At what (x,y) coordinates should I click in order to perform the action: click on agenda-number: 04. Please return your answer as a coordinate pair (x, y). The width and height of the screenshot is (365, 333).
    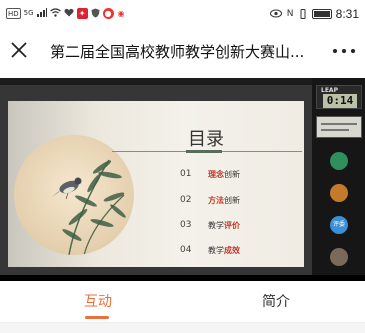
    Looking at the image, I should click on (186, 250).